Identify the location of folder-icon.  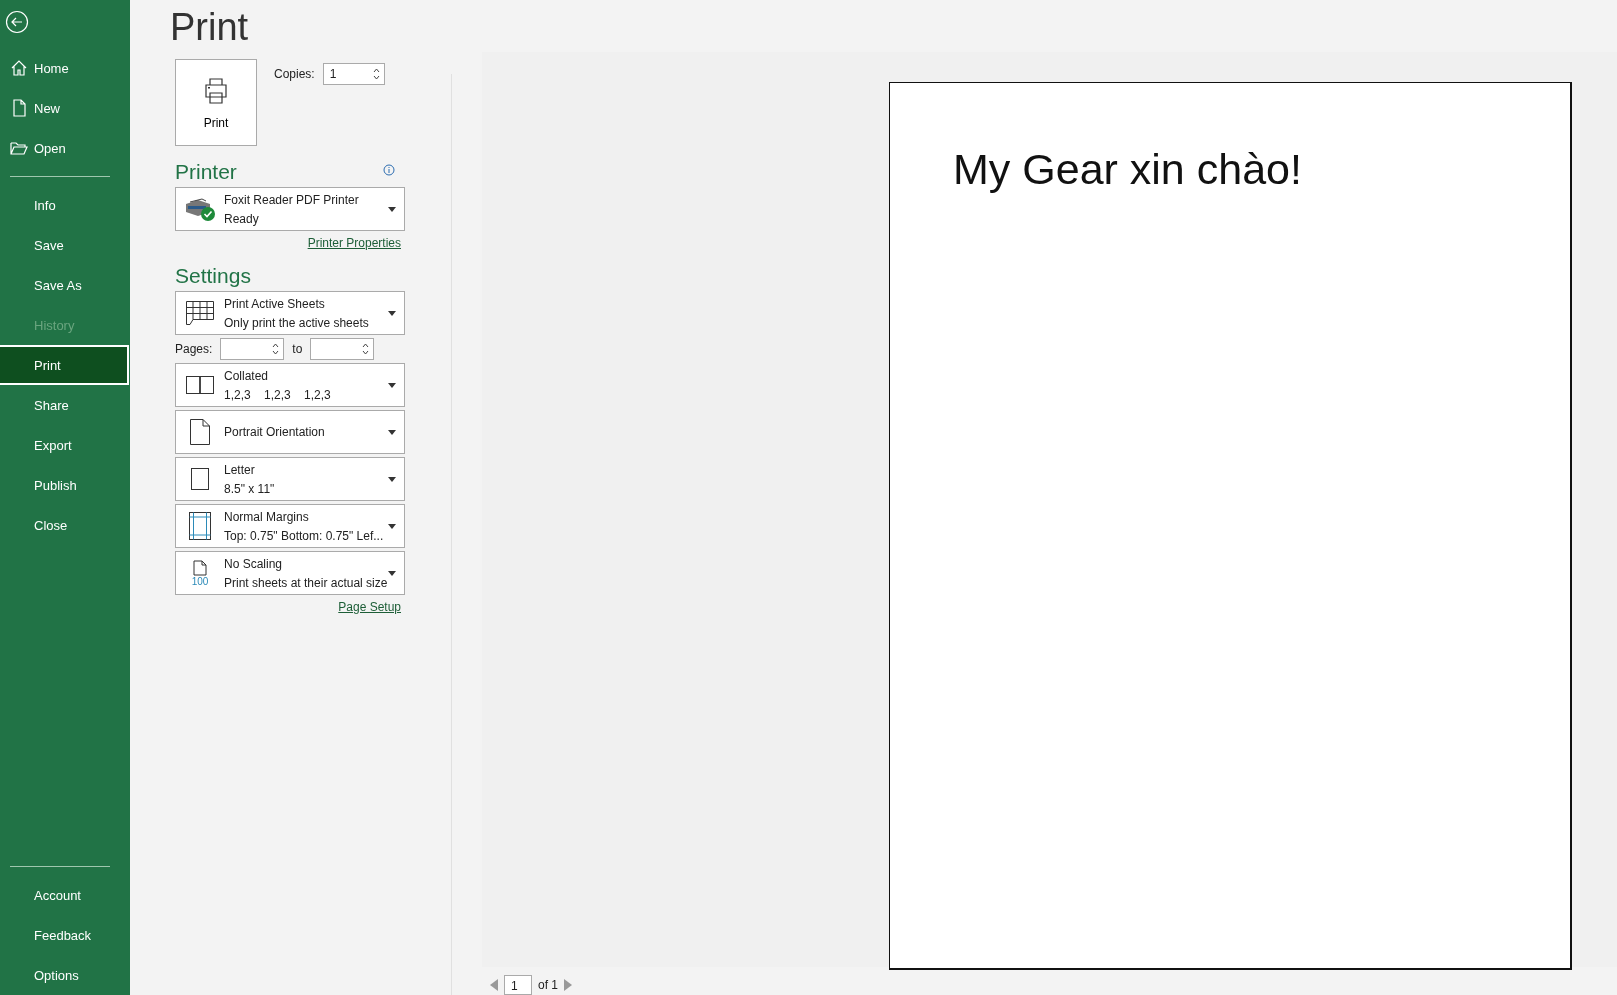
(19, 148).